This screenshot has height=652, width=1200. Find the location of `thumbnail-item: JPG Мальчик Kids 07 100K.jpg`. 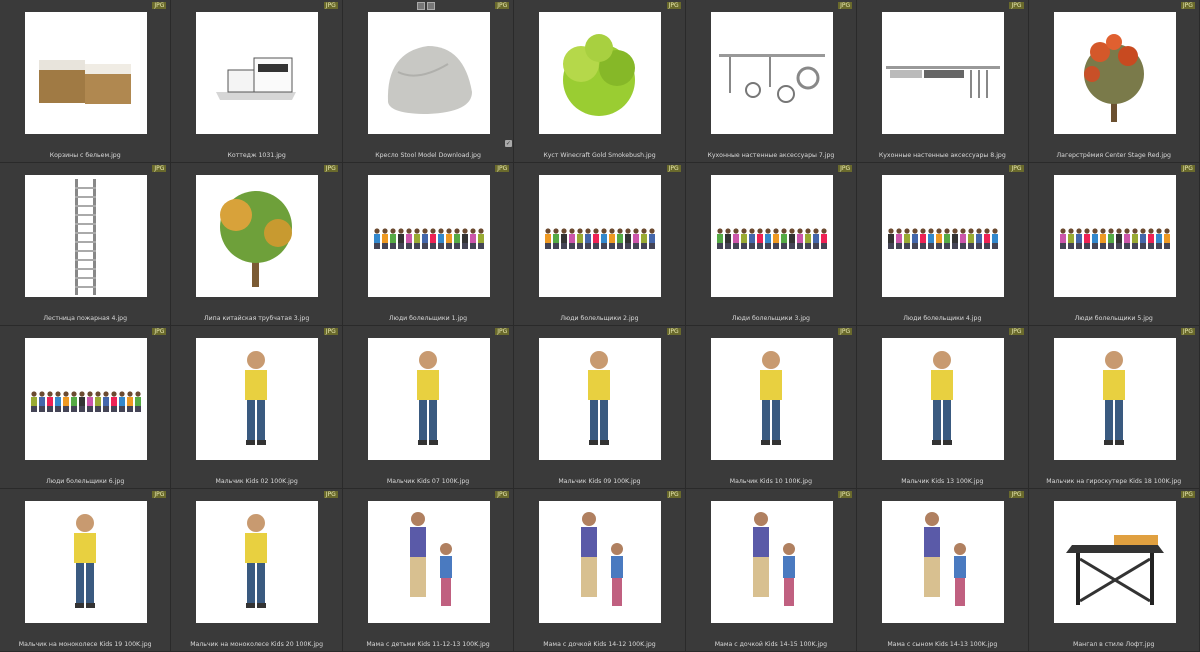

thumbnail-item: JPG Мальчик Kids 07 100K.jpg is located at coordinates (428, 407).